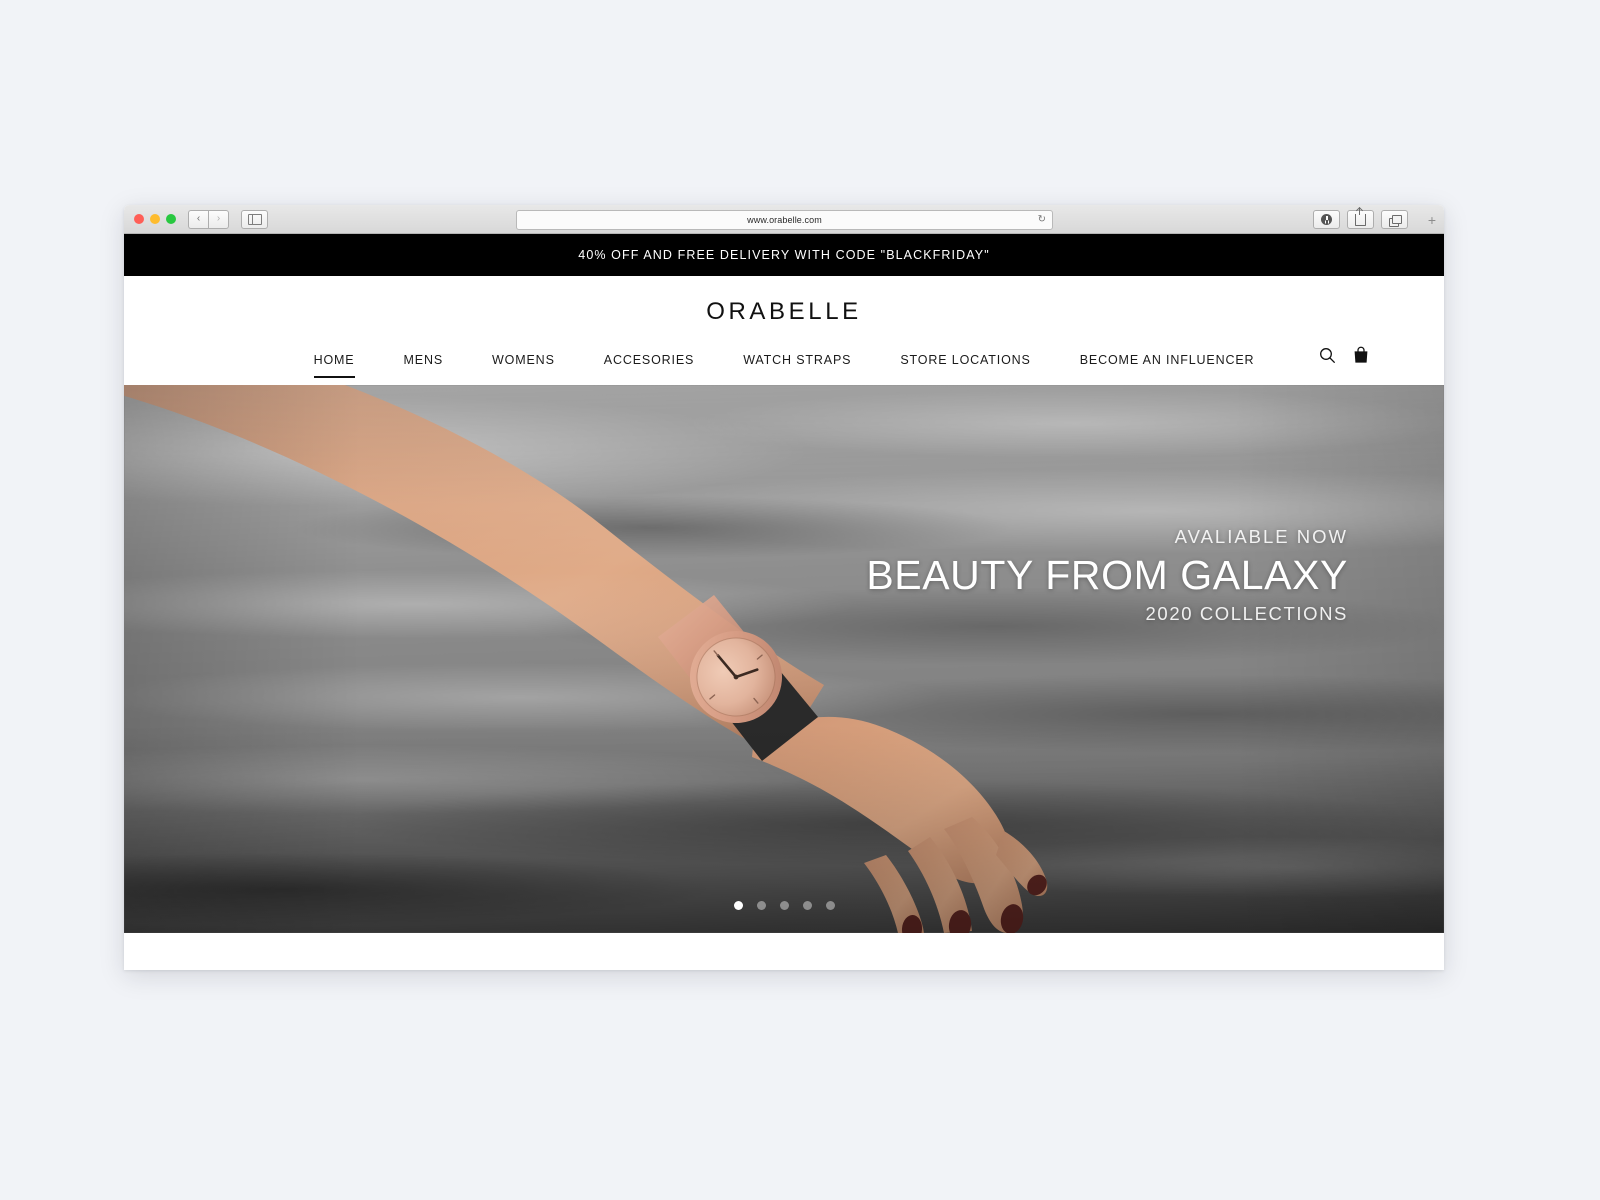  I want to click on toolbar-actions, so click(1360, 218).